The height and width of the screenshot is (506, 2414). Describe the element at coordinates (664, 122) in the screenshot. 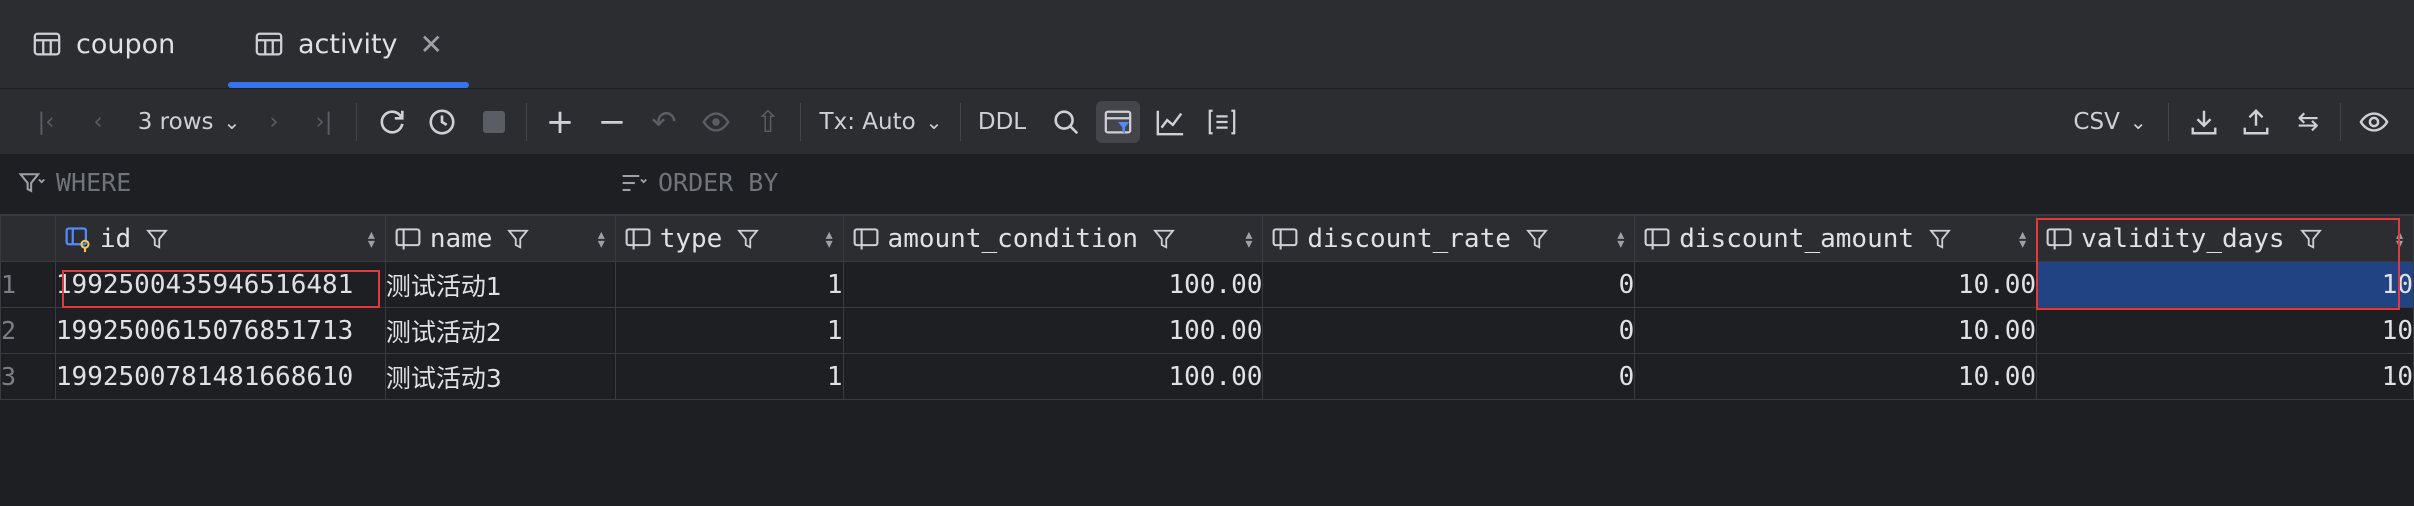

I see `undo-icon: ↶` at that location.